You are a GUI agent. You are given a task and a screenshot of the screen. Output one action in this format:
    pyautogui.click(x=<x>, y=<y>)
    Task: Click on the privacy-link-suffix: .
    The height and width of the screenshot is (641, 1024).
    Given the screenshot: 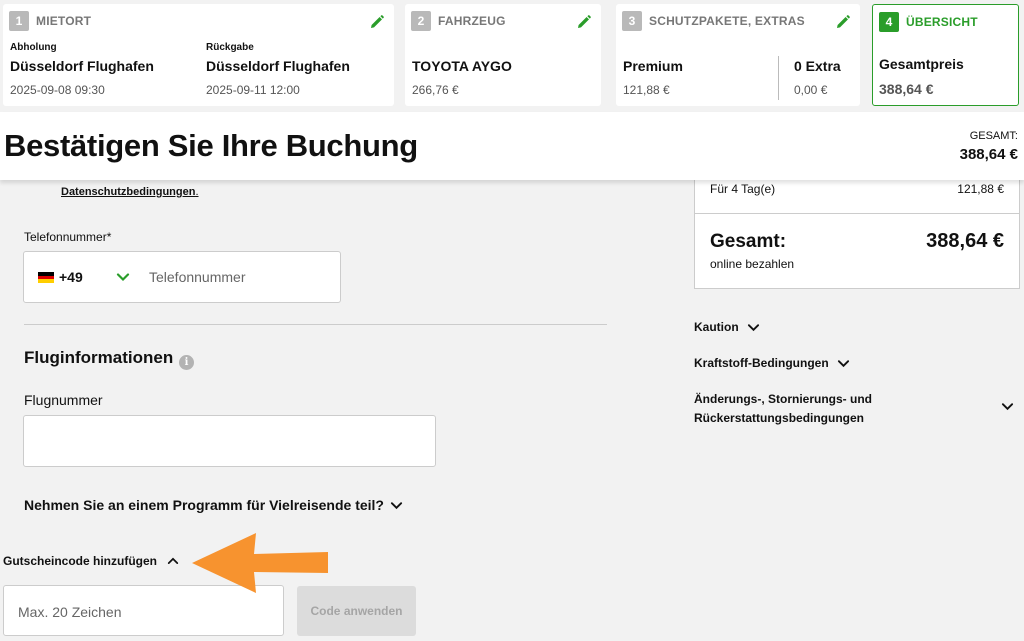 What is the action you would take?
    pyautogui.click(x=197, y=192)
    